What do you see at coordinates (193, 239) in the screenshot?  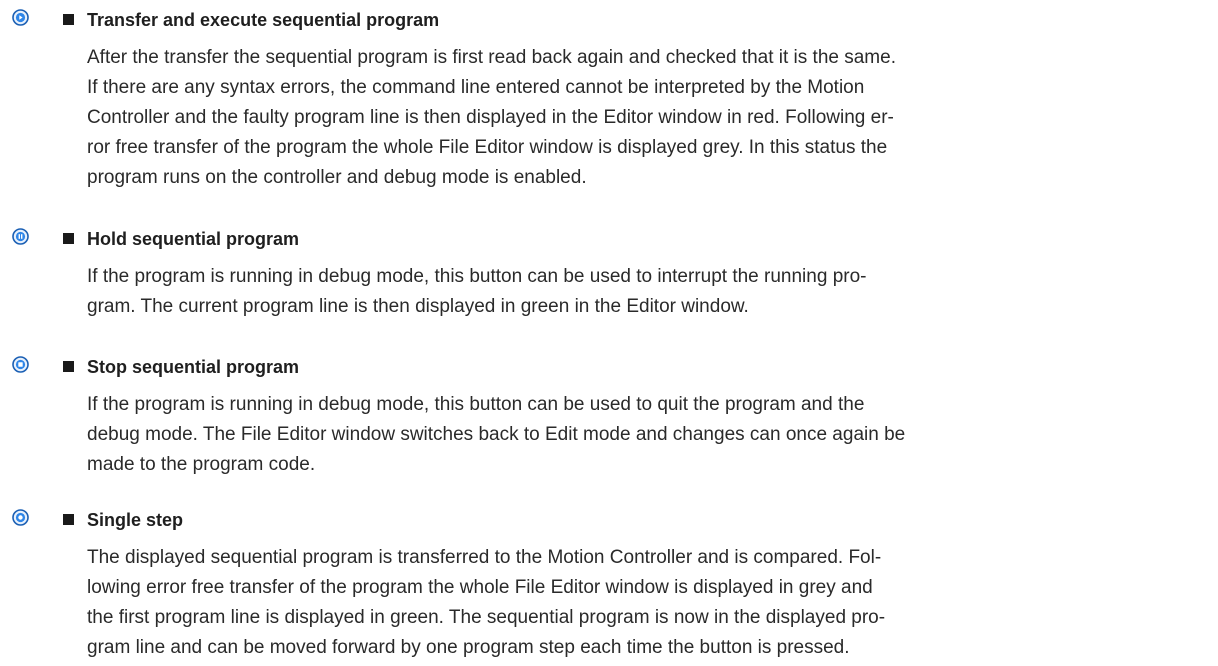 I see `section-heading: Hold sequential program` at bounding box center [193, 239].